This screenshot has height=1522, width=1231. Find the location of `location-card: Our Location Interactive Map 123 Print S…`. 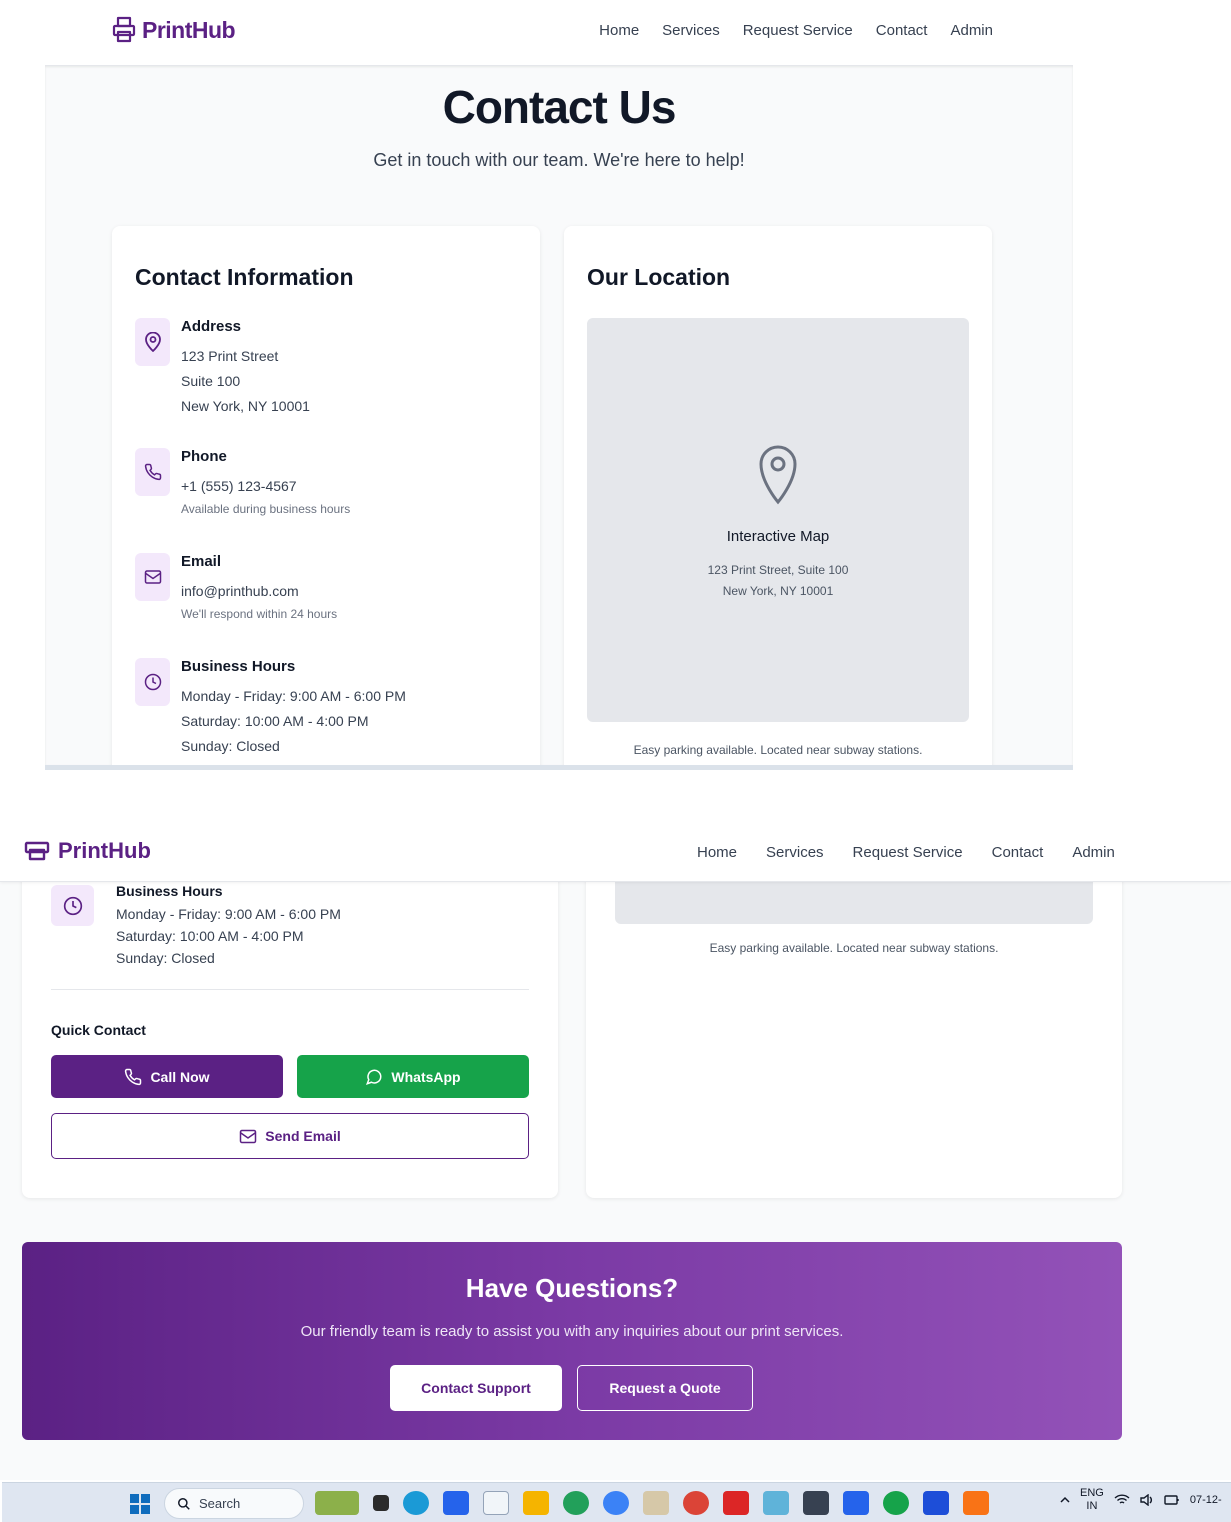

location-card: Our Location Interactive Map 123 Print S… is located at coordinates (778, 495).